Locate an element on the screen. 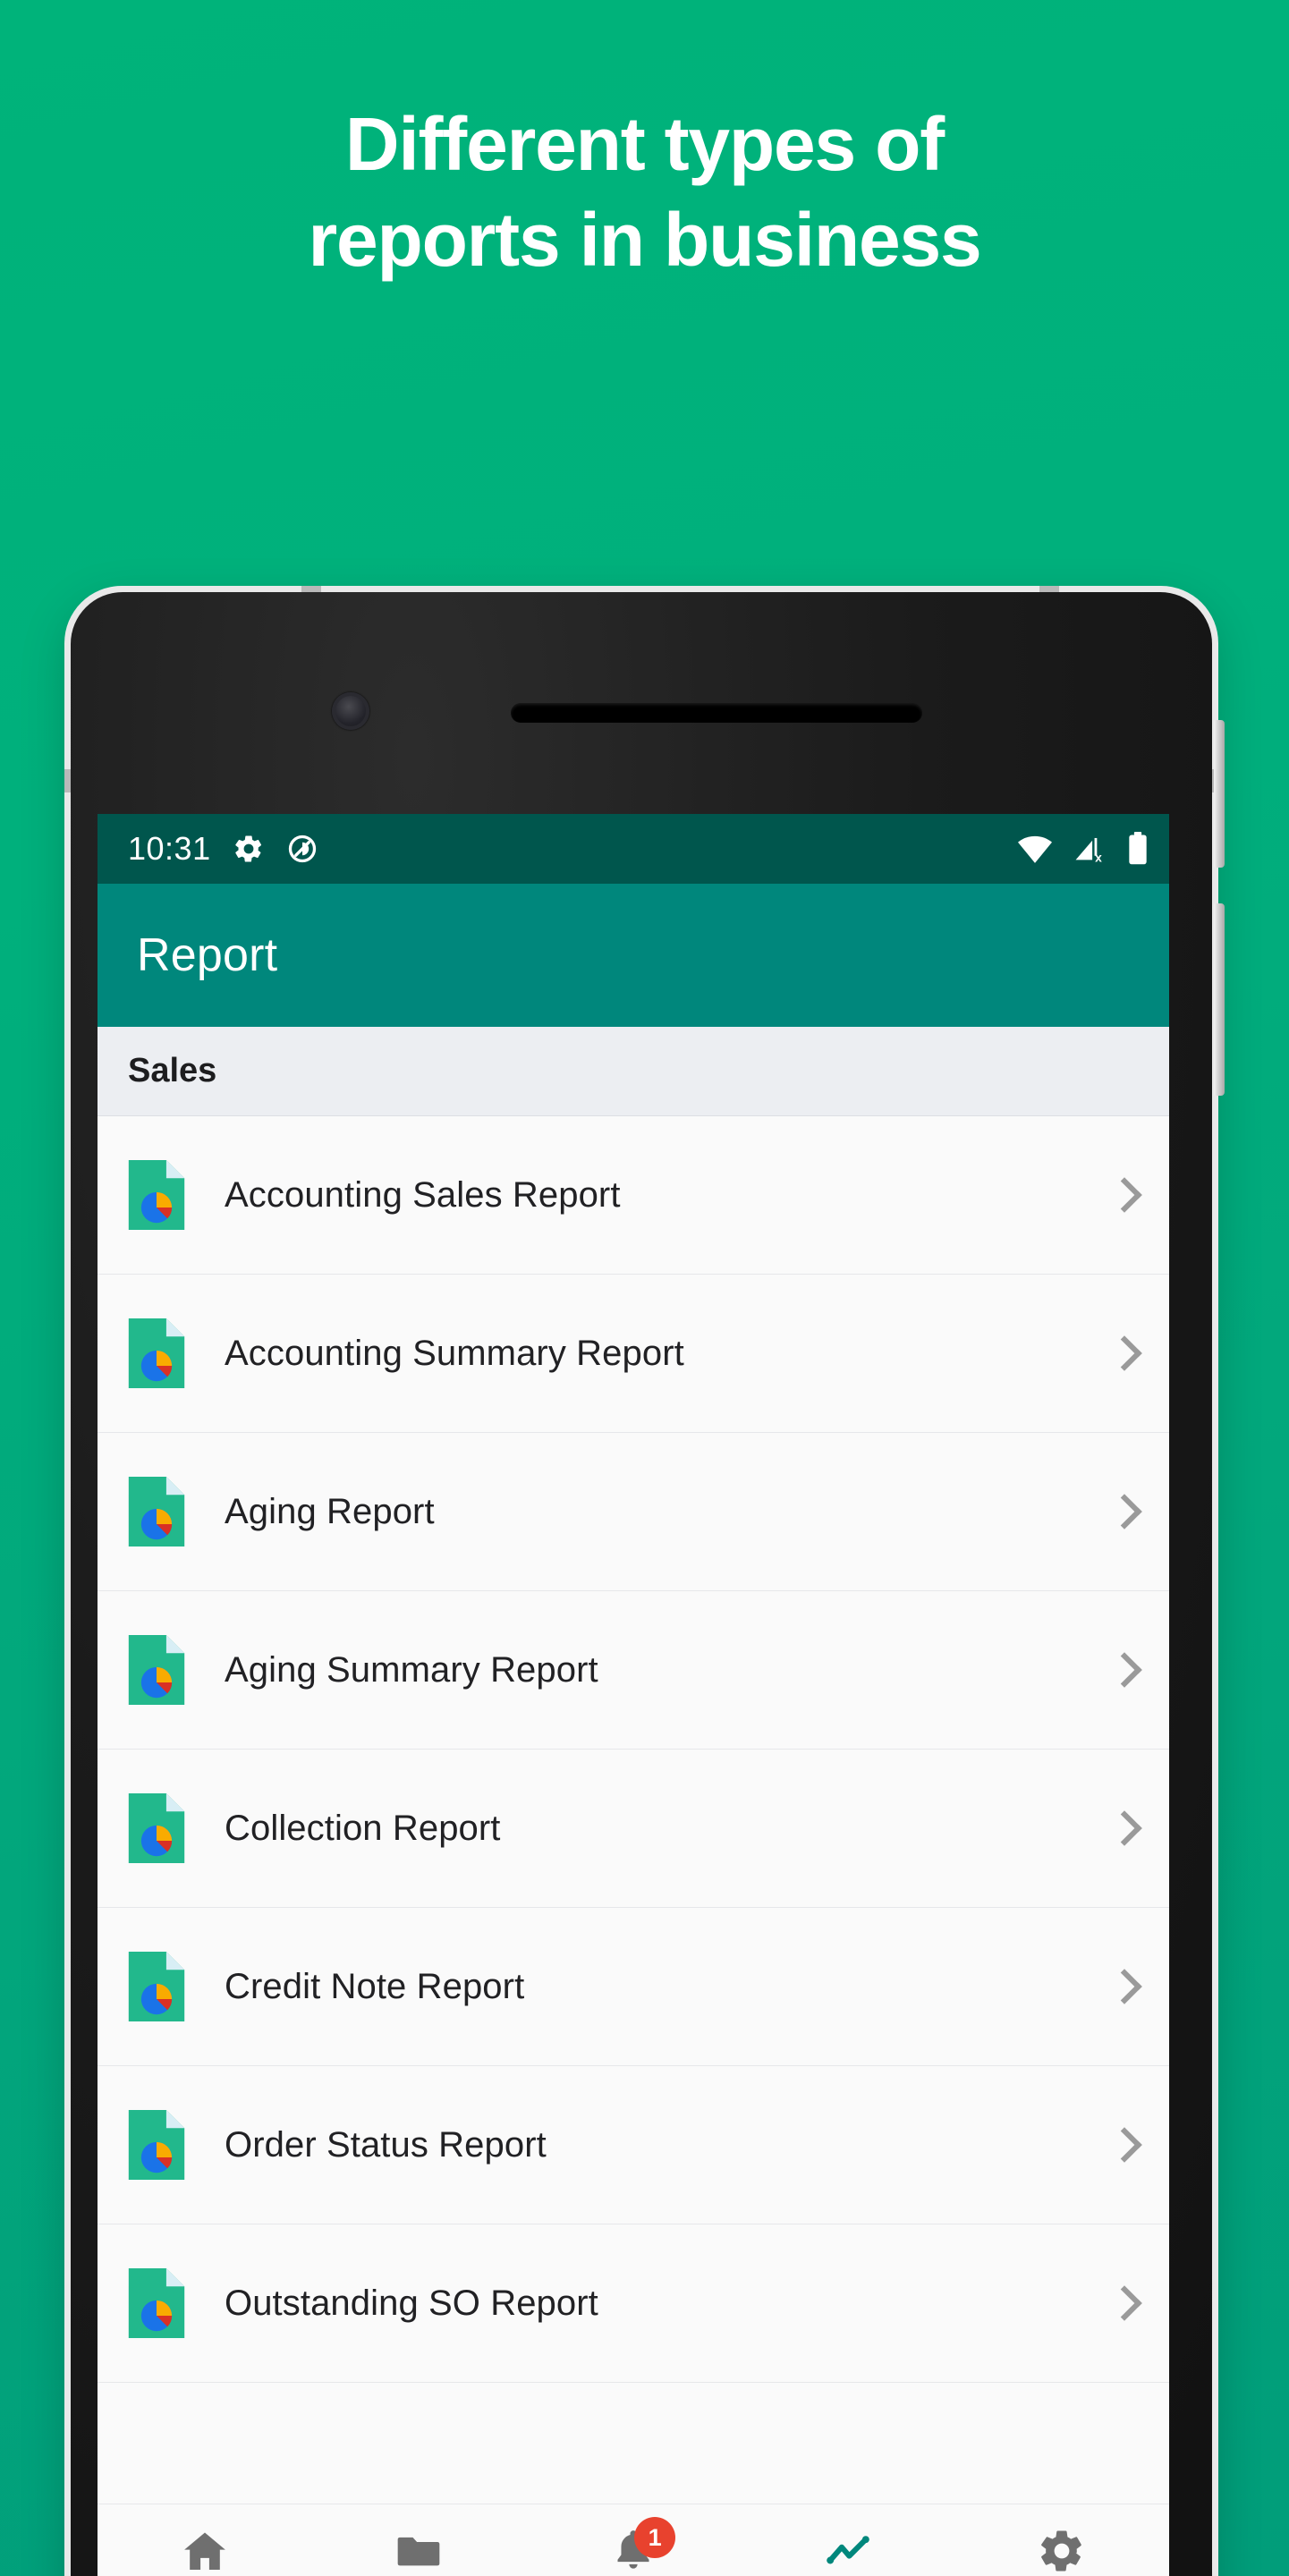 The width and height of the screenshot is (1289, 2576). power-button is located at coordinates (1219, 999).